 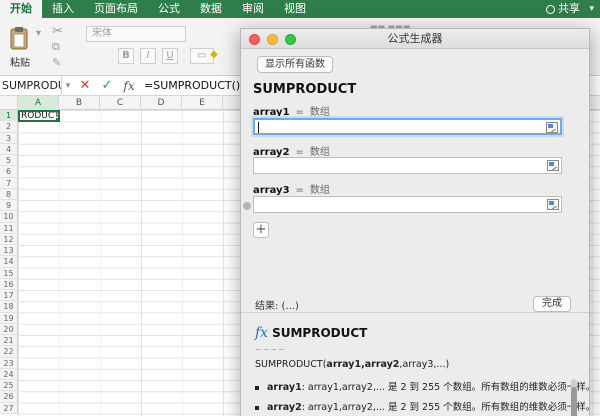 What do you see at coordinates (9, 103) in the screenshot?
I see `select-all-corner` at bounding box center [9, 103].